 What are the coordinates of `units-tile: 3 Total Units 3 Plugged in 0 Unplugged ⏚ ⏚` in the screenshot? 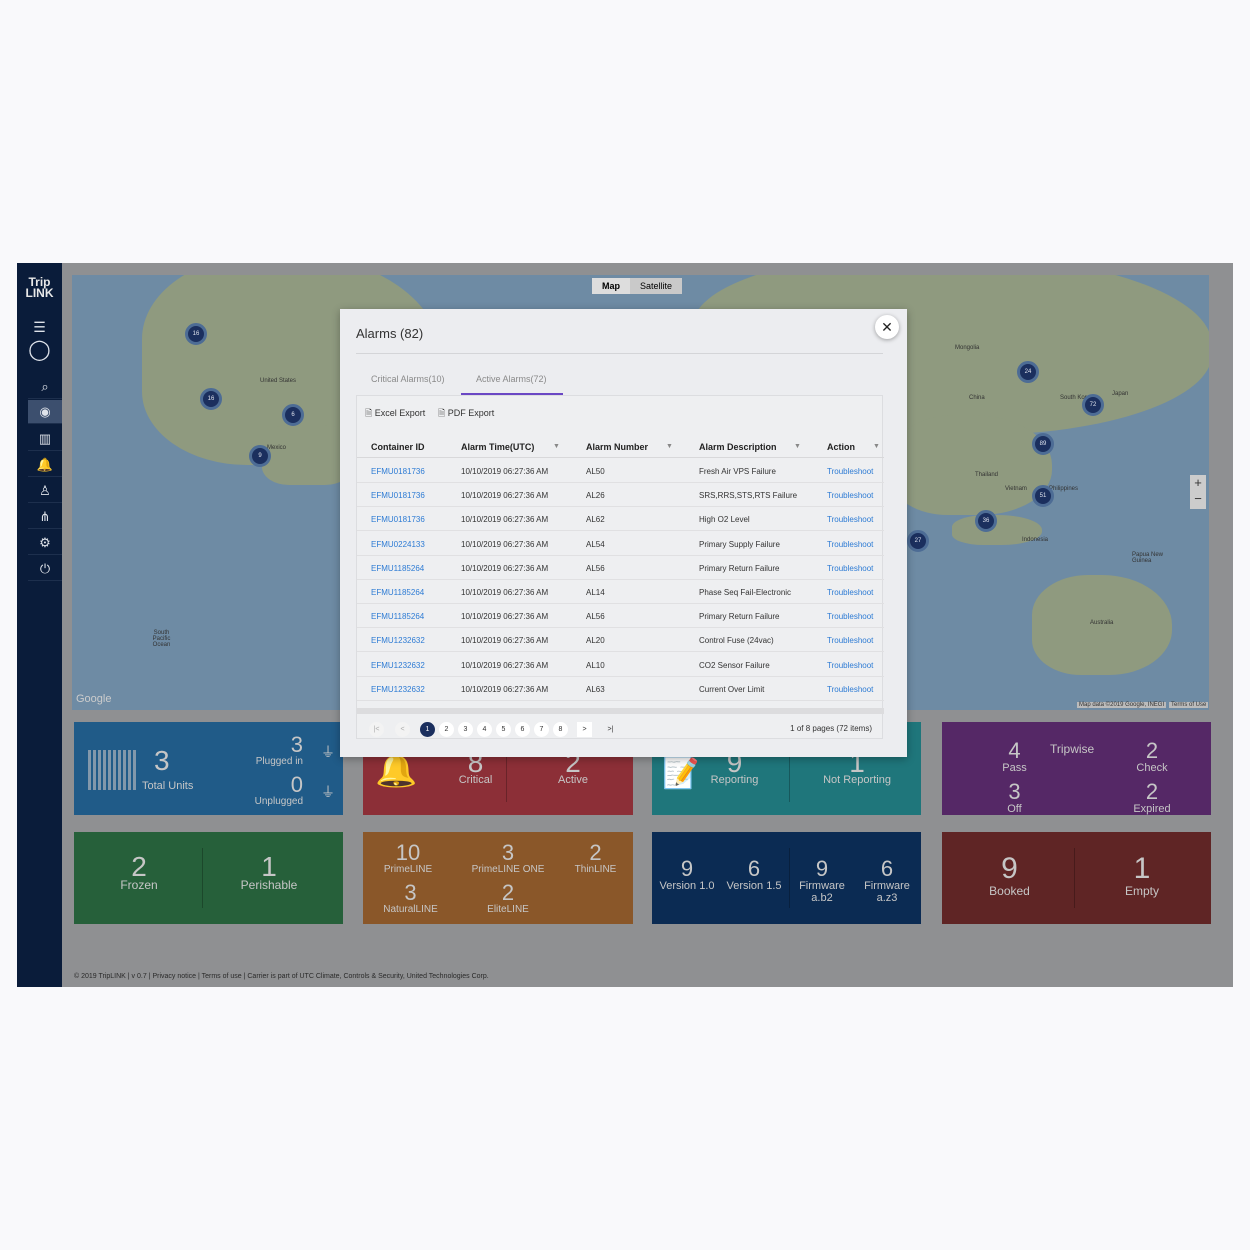 It's located at (208, 768).